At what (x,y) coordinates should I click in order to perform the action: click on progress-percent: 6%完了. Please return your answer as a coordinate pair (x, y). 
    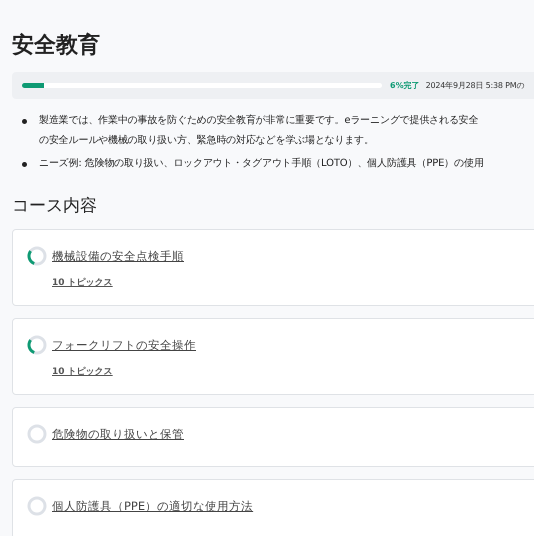
    Looking at the image, I should click on (405, 85).